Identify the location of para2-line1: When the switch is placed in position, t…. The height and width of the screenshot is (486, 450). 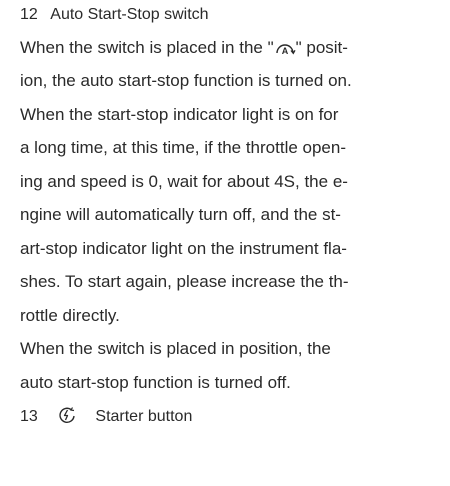
(175, 348).